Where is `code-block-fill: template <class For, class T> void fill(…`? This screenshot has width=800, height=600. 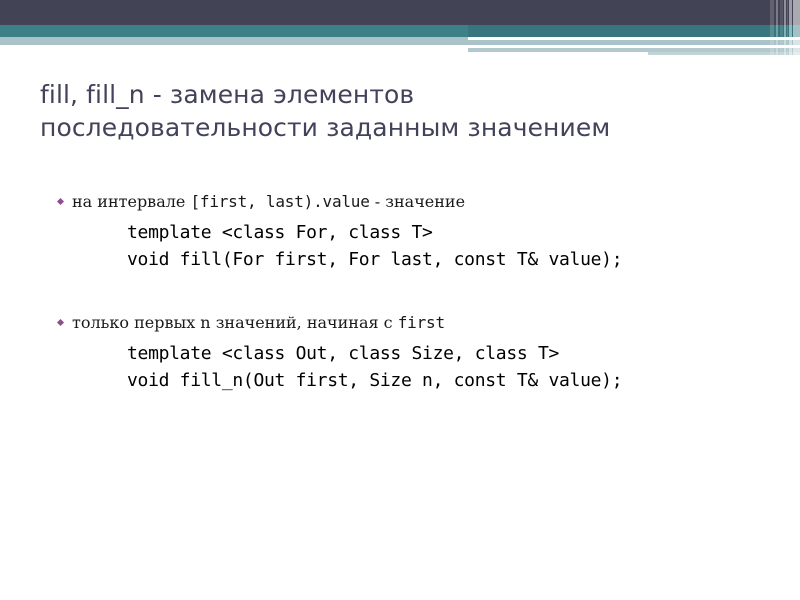
code-block-fill: template <class For, class T> void fill(… is located at coordinates (400, 246).